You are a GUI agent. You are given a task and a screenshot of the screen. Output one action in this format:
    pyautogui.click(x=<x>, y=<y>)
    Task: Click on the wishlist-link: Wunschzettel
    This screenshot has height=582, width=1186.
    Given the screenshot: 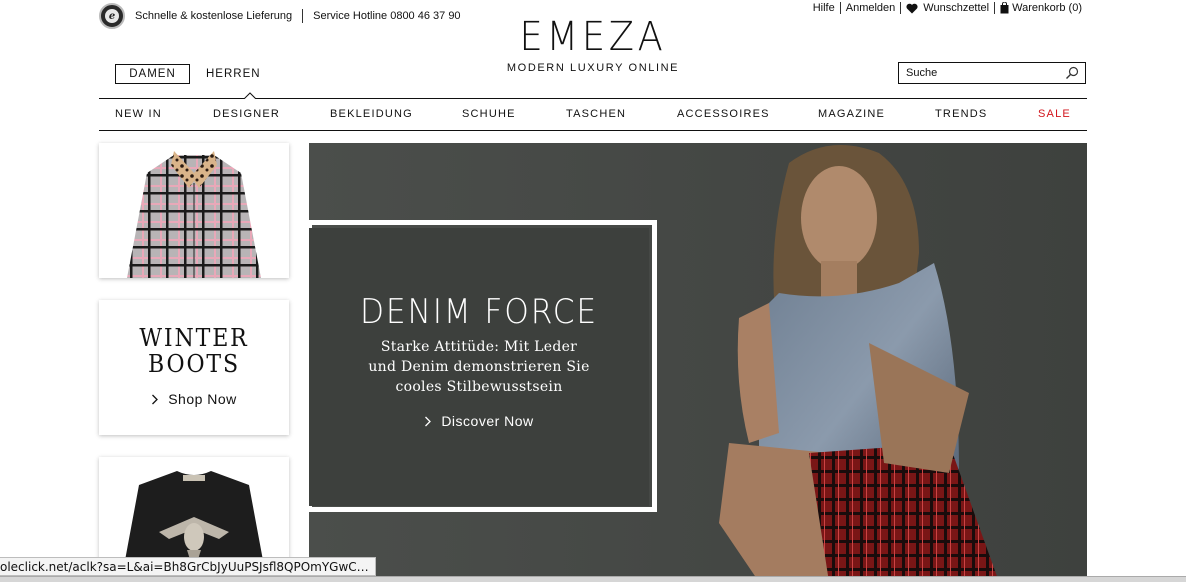 What is the action you would take?
    pyautogui.click(x=947, y=8)
    